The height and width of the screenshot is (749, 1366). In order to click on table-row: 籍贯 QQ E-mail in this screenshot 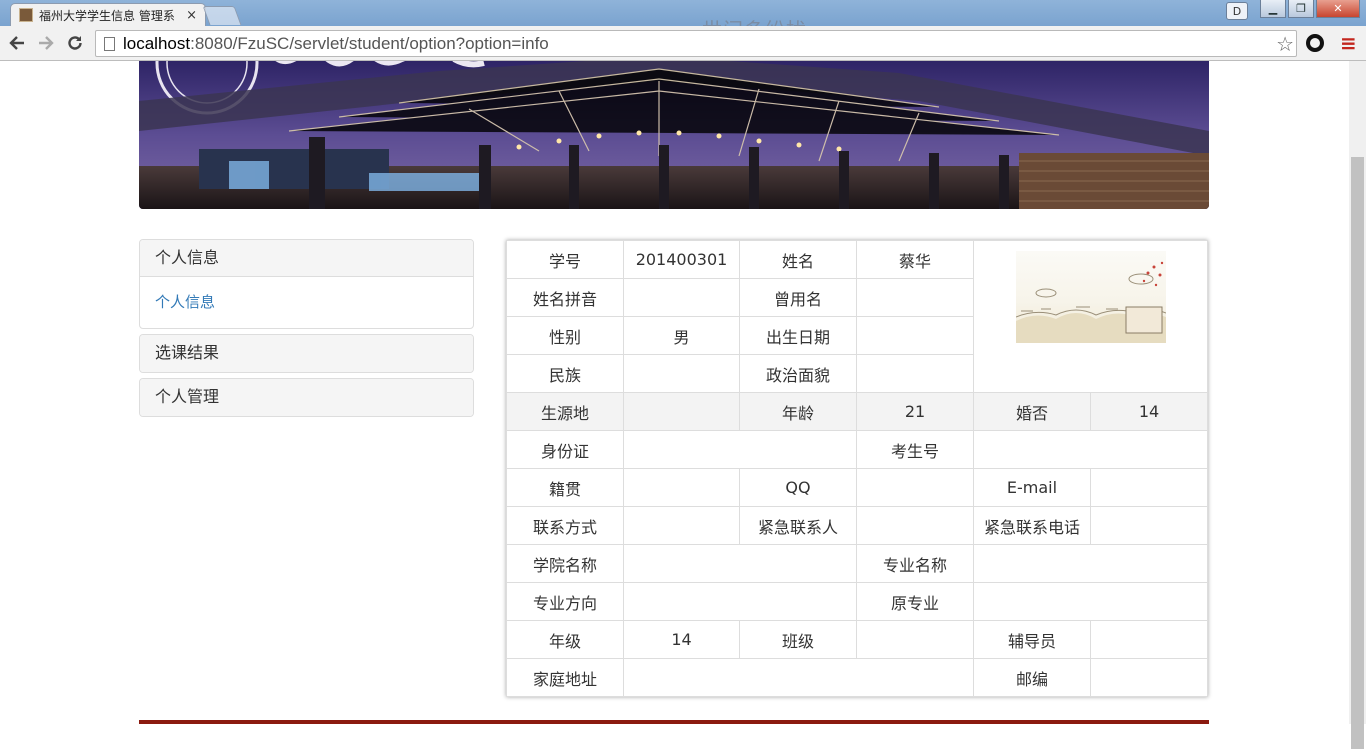, I will do `click(857, 487)`.